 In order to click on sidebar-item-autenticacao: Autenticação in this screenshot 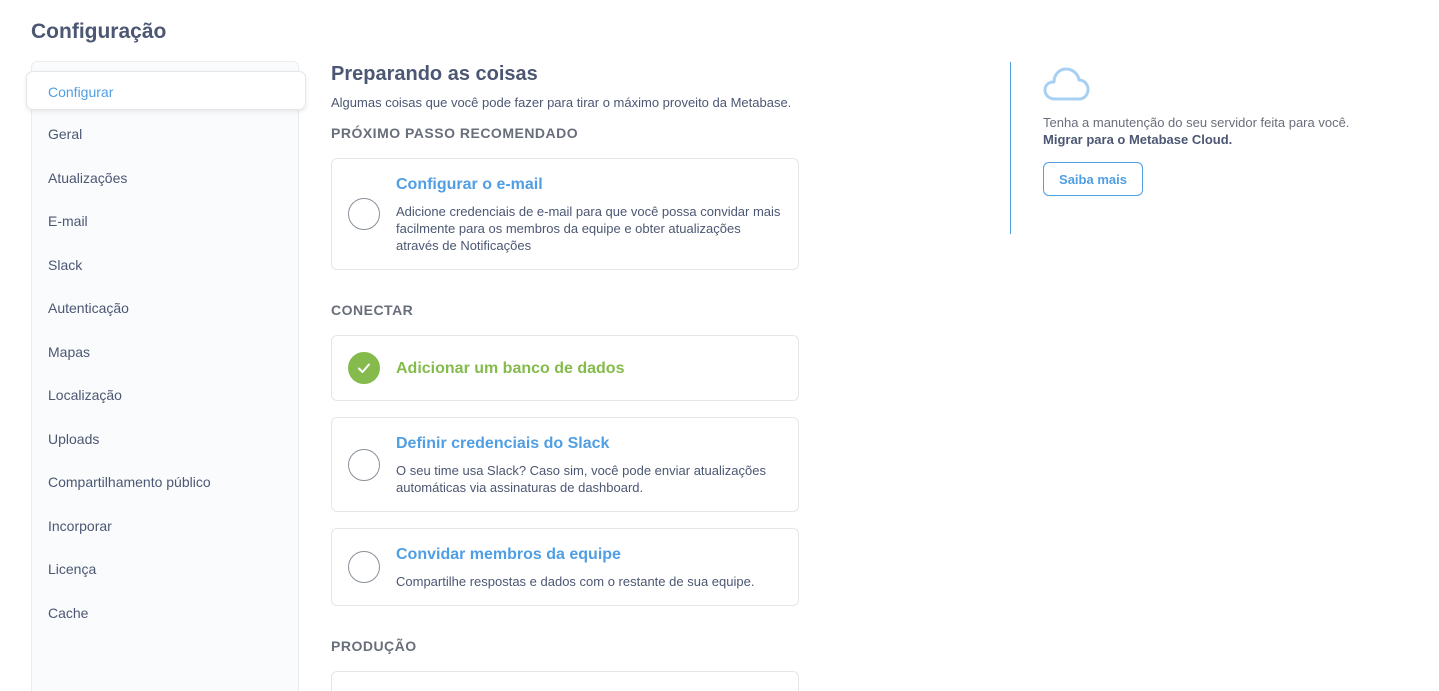, I will do `click(88, 308)`.